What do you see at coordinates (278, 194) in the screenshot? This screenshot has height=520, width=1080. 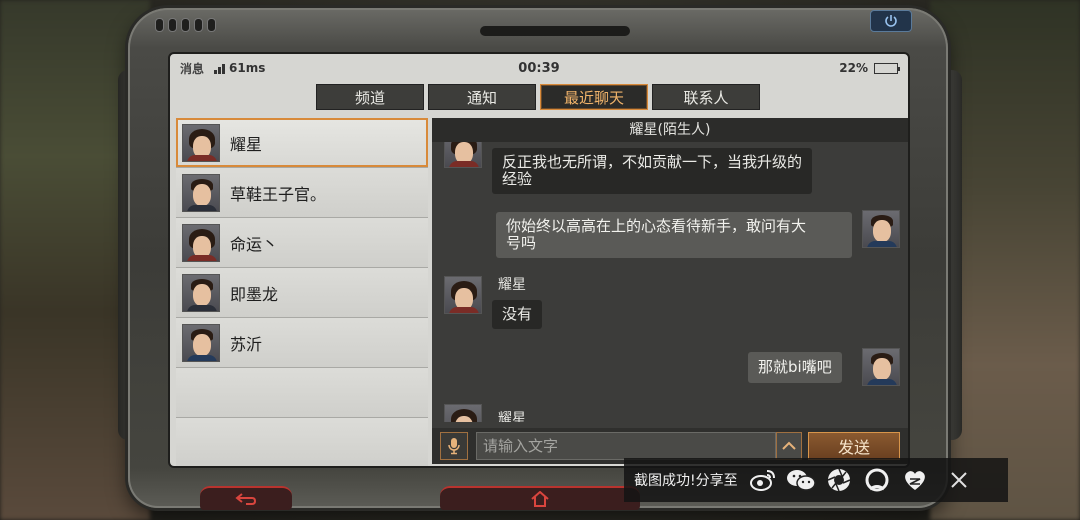 I see `contact-name: 草鞋王子官。` at bounding box center [278, 194].